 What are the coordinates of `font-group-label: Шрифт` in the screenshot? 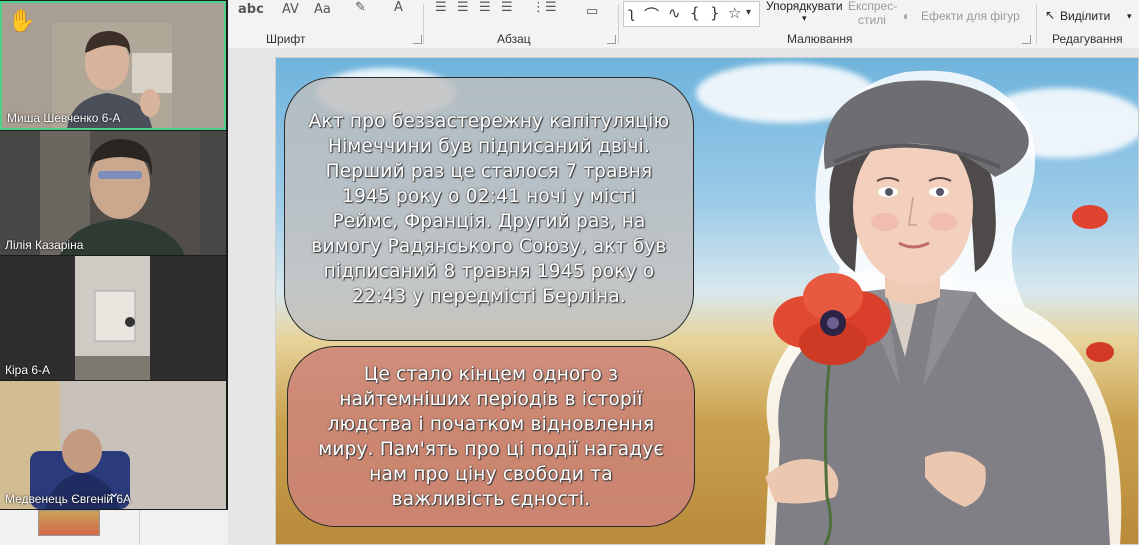 It's located at (286, 39).